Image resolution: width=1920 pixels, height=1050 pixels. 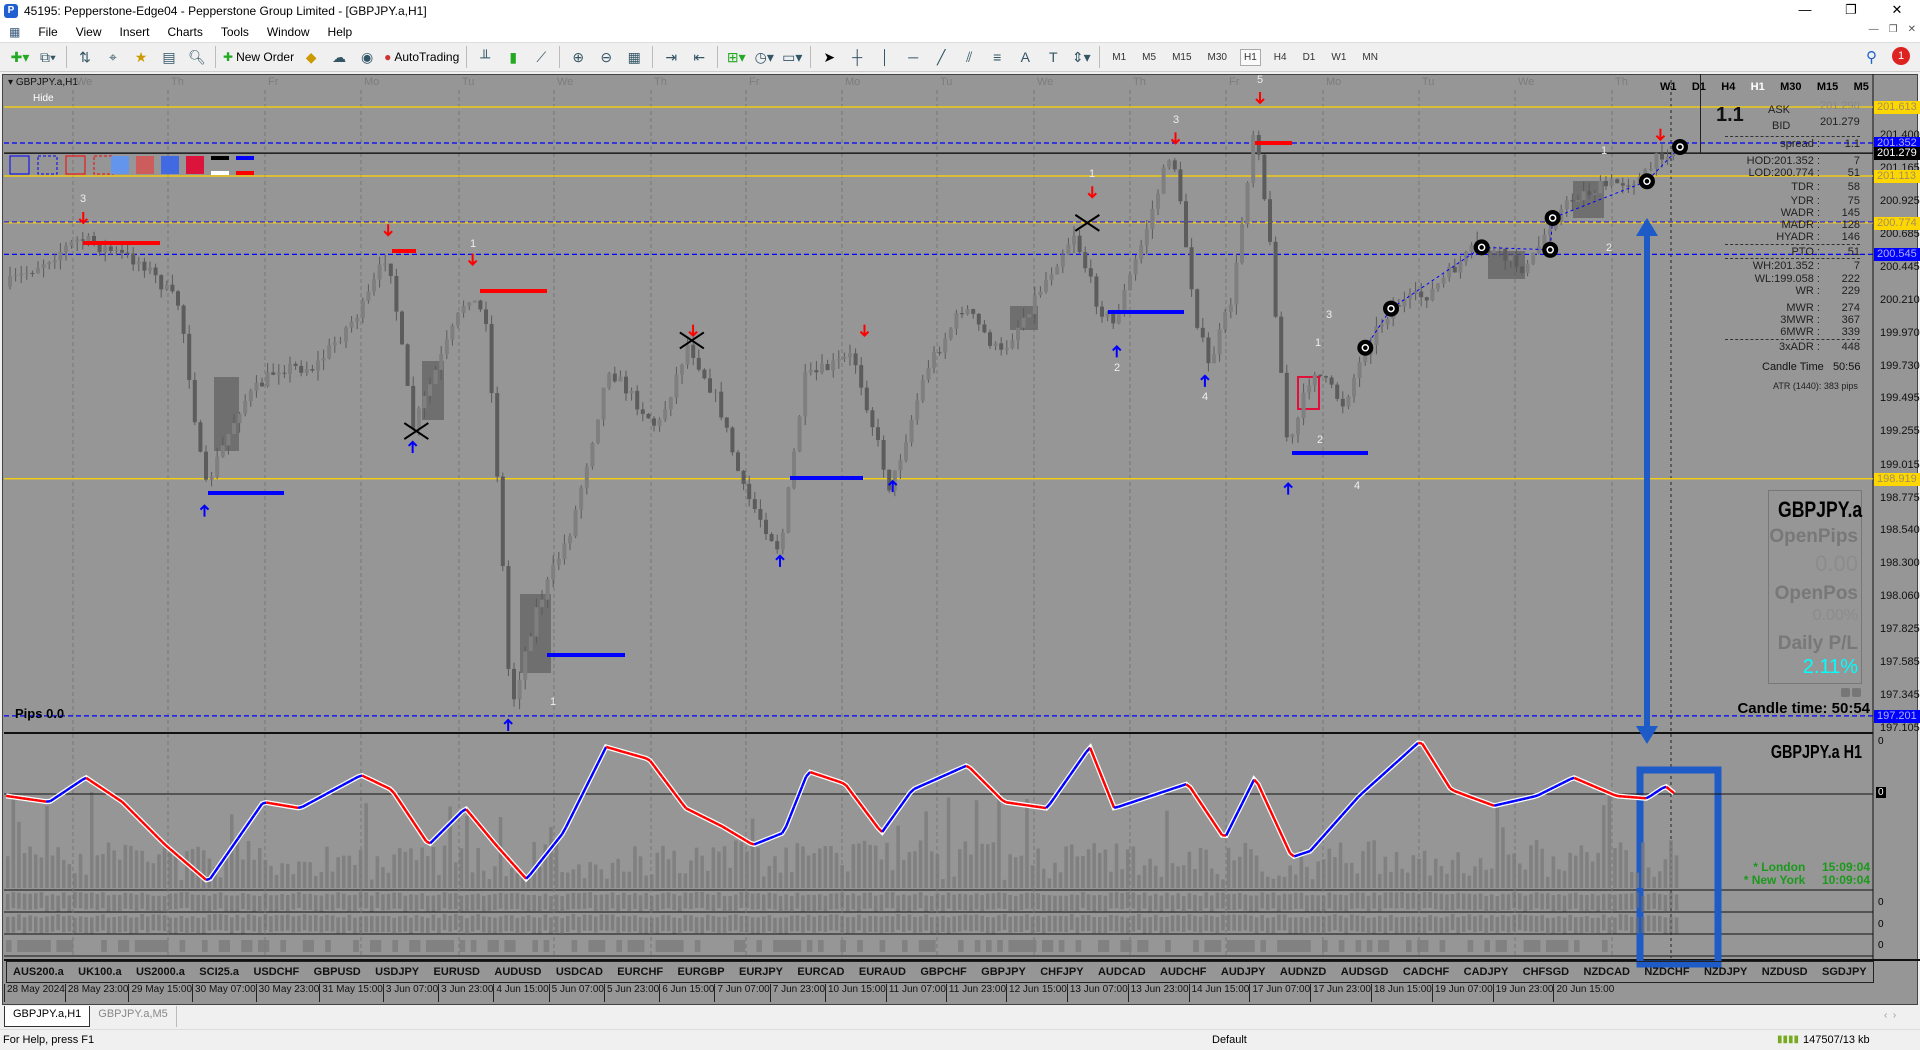 I want to click on symbol-button: SCI25.a, so click(x=219, y=972).